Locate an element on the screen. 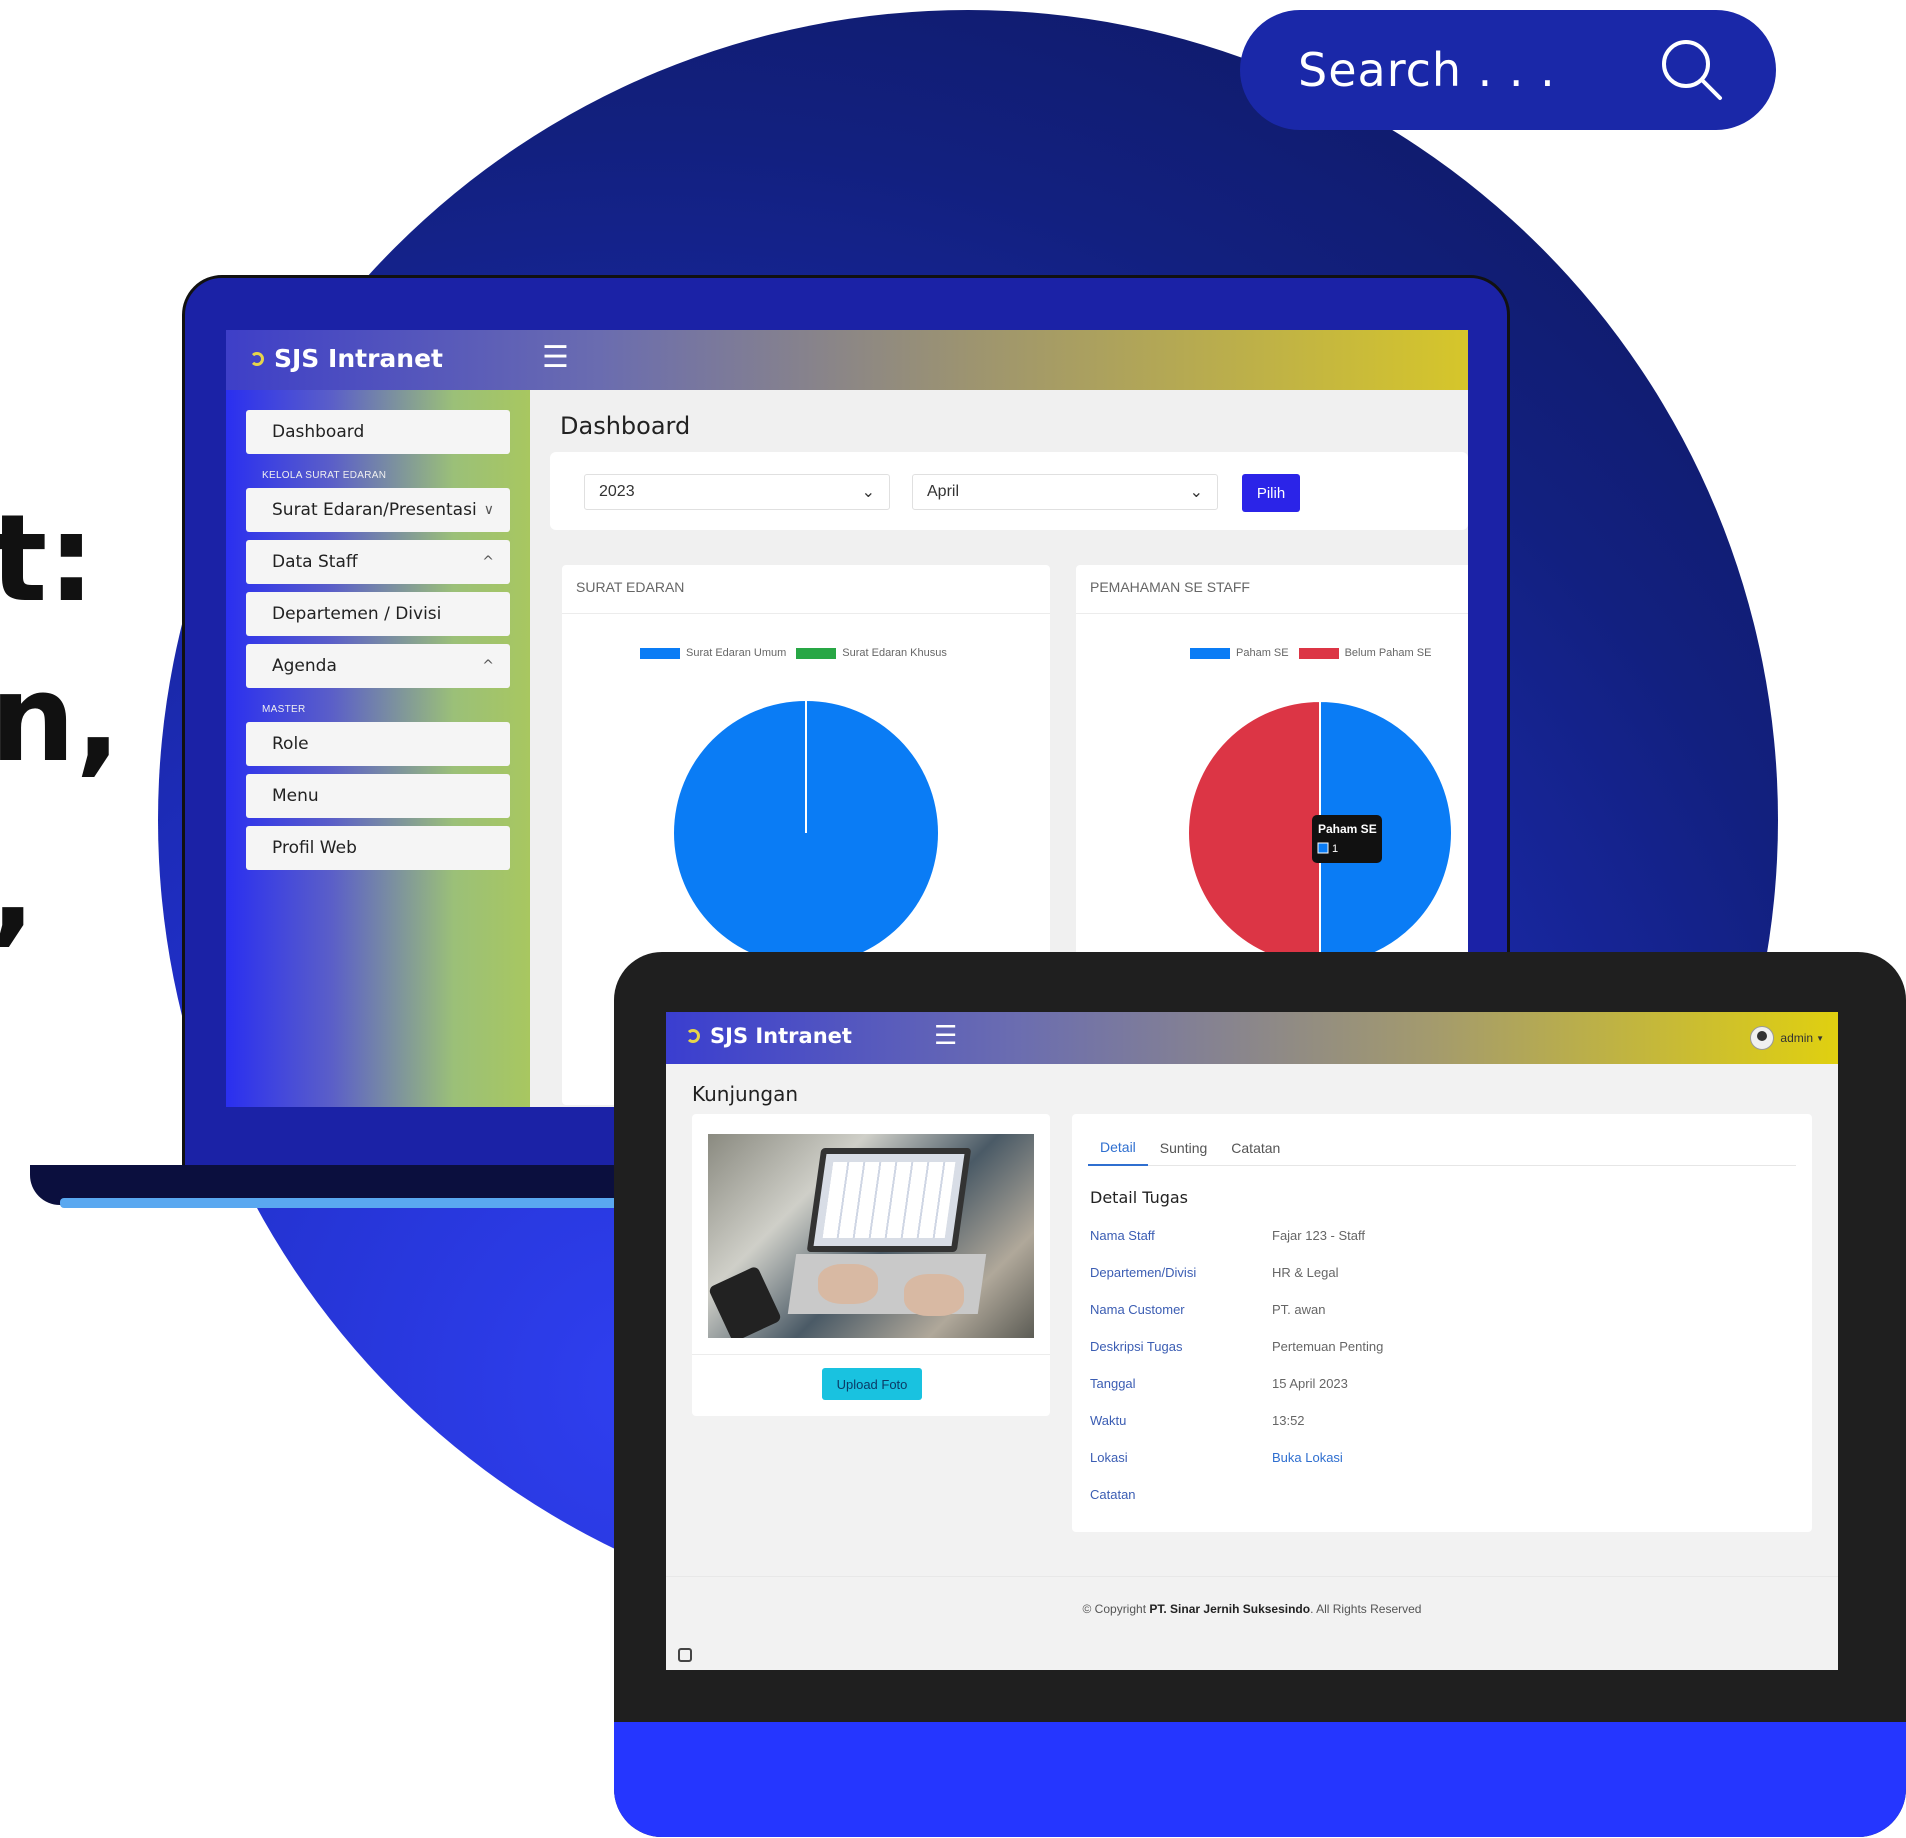 The height and width of the screenshot is (1838, 1906). footer-company: PT. Sinar Jernih Suksesindo is located at coordinates (1230, 1609).